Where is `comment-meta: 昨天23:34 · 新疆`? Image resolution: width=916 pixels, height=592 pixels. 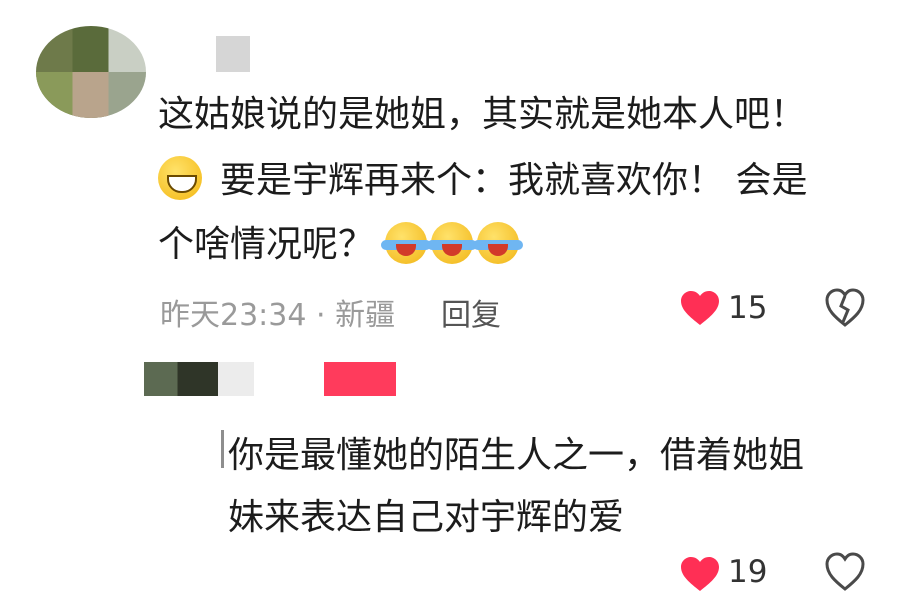 comment-meta: 昨天23:34 · 新疆 is located at coordinates (277, 312).